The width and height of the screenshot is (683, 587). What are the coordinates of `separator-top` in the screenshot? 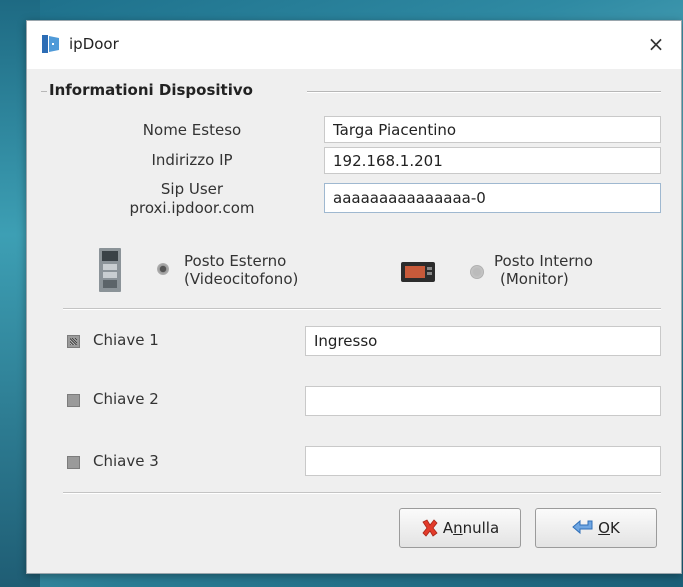 It's located at (362, 309).